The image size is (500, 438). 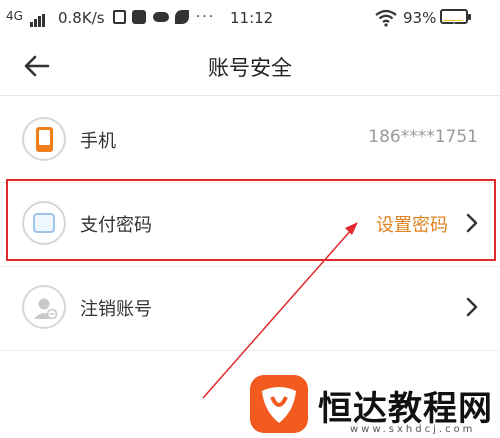 I want to click on wifi-icon, so click(x=386, y=20).